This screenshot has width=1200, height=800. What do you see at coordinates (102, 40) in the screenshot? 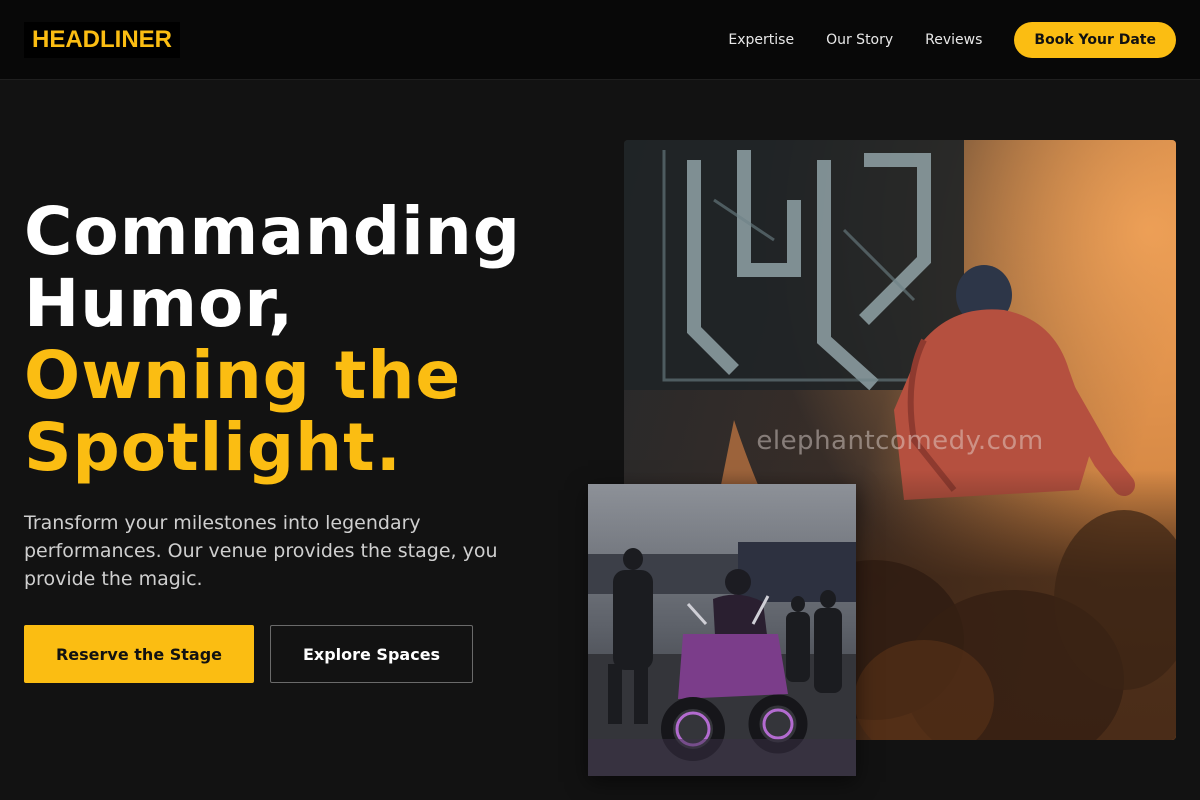
I see `logo: HEADLINER` at bounding box center [102, 40].